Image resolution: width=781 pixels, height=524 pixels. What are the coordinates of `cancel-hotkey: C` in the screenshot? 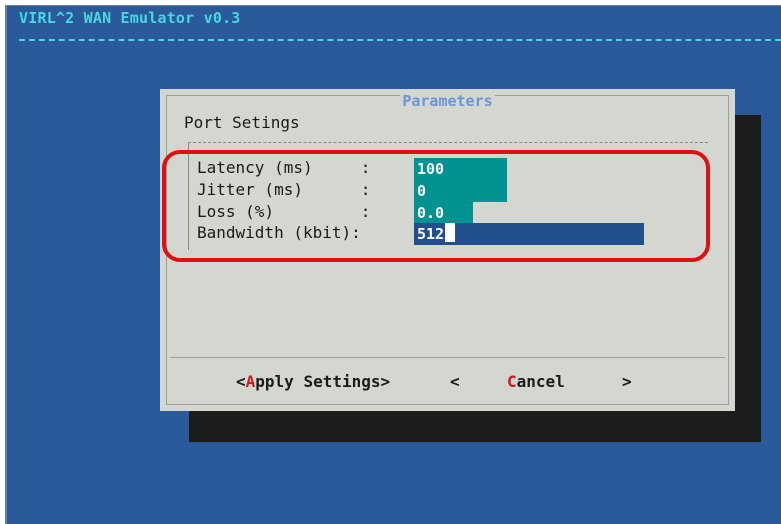 It's located at (512, 381).